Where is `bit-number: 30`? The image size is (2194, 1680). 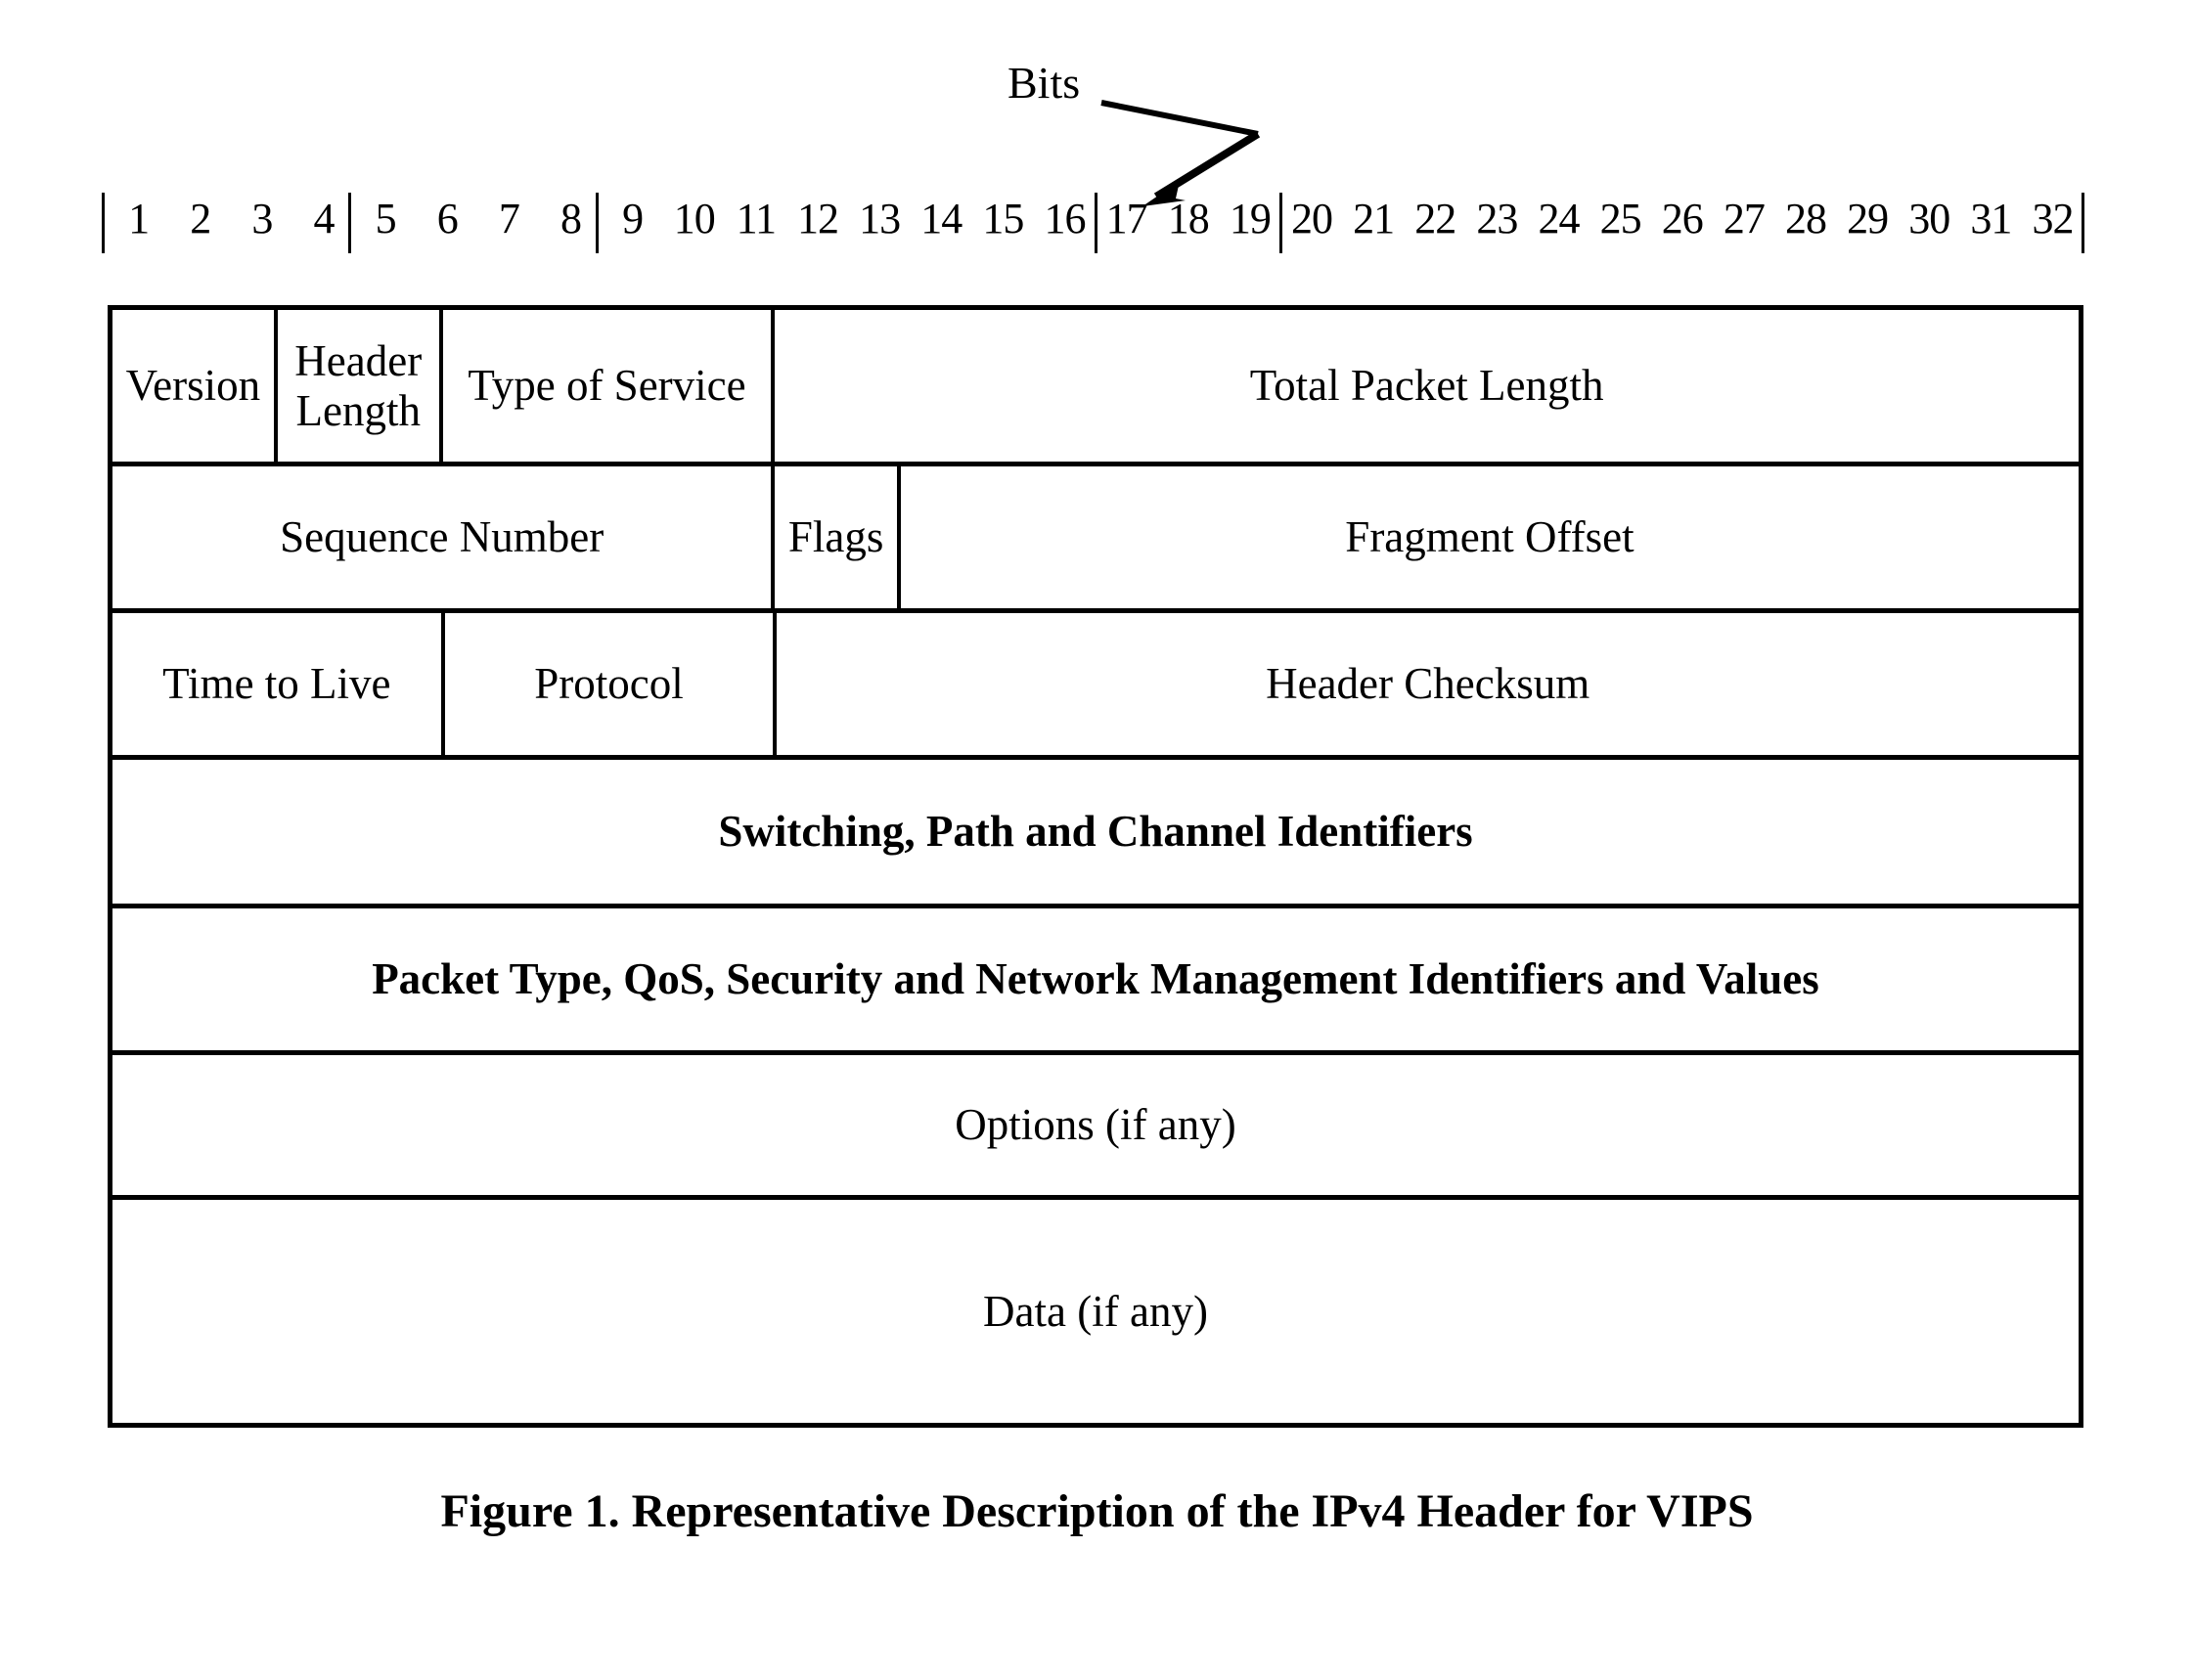
bit-number: 30 is located at coordinates (1929, 219).